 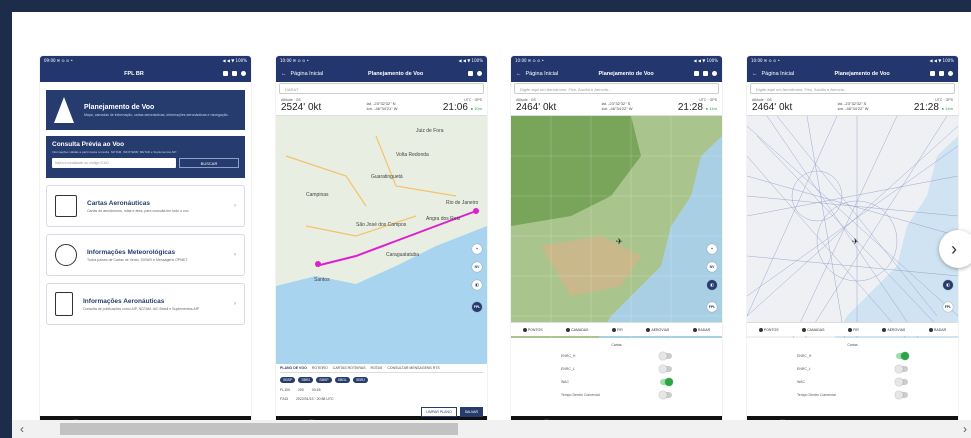 What do you see at coordinates (349, 368) in the screenshot?
I see `tab-cartas-roteiras: CARTAS ROTEIRAS` at bounding box center [349, 368].